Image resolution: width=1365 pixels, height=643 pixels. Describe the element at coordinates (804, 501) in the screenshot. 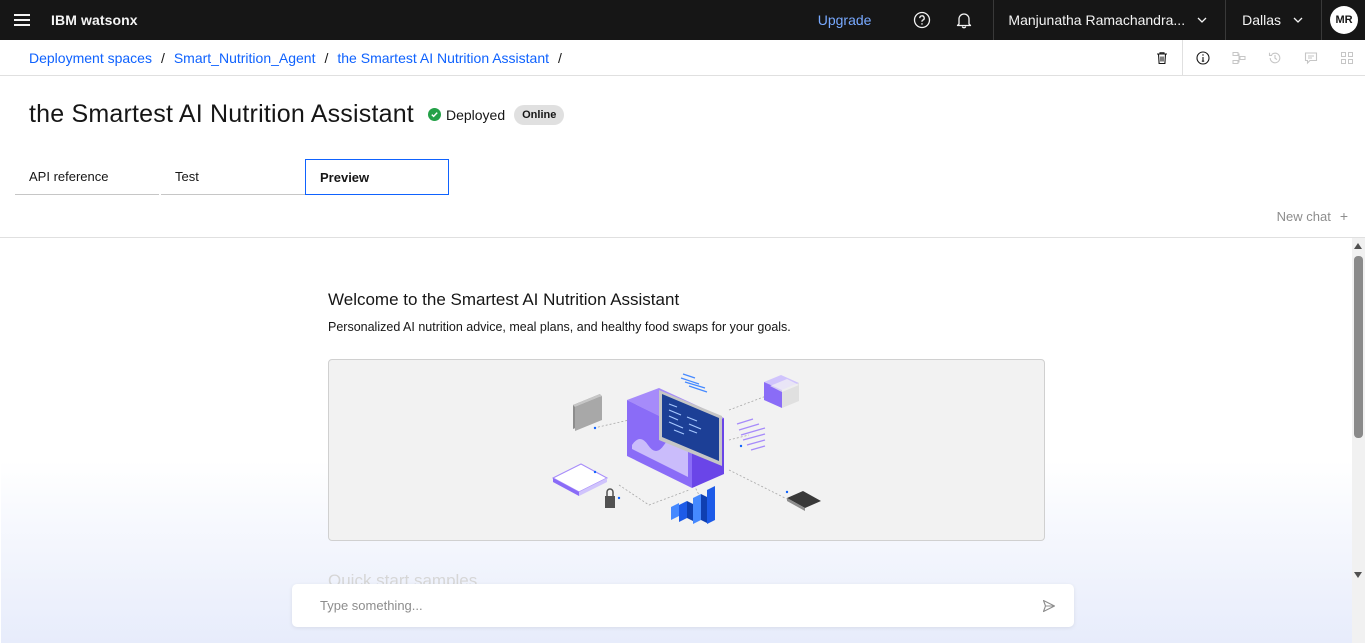

I see `tablet-graphic` at that location.